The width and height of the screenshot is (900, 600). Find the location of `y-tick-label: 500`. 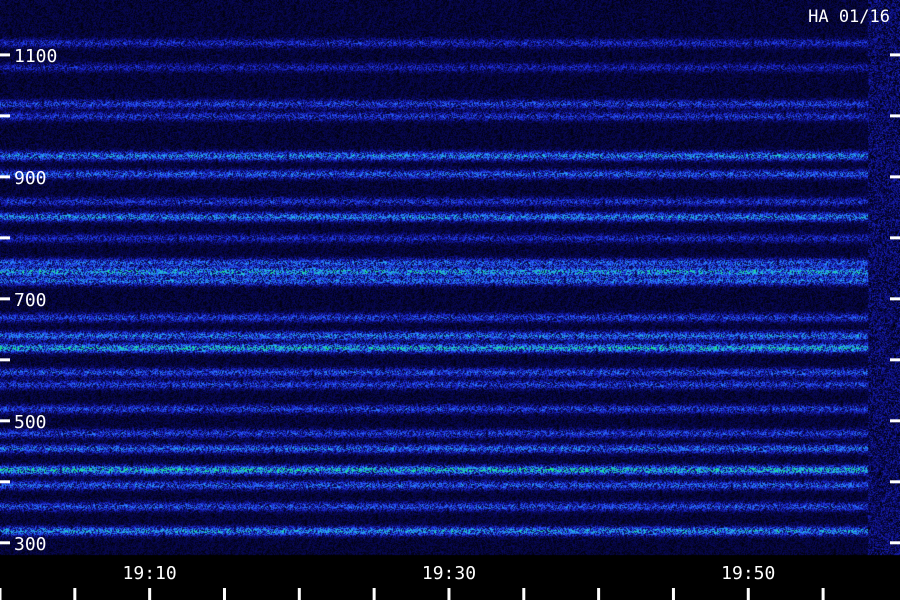

y-tick-label: 500 is located at coordinates (30, 422).